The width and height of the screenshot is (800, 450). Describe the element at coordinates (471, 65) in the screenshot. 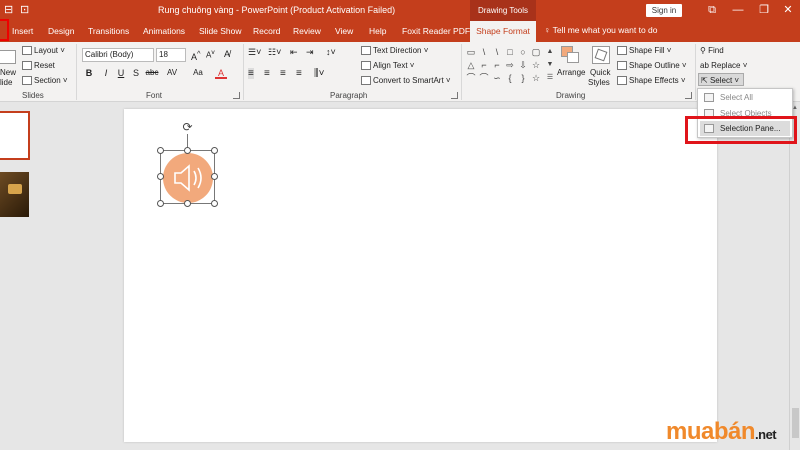

I see `shape-triangle-icon: △` at that location.